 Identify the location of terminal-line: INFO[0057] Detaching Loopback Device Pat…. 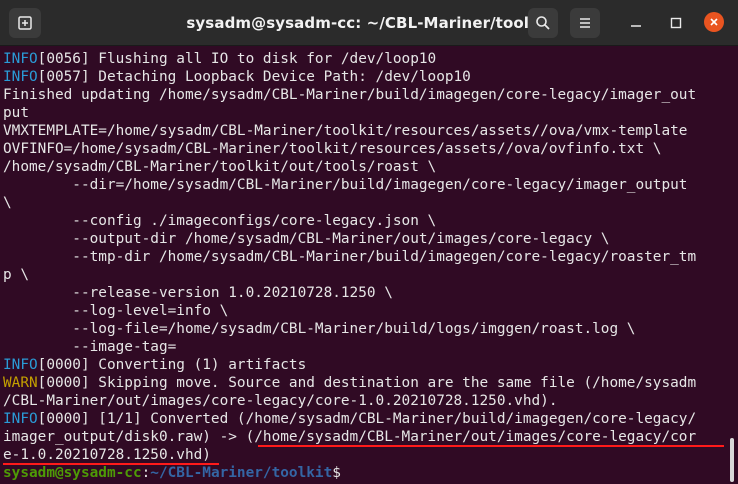
(237, 77).